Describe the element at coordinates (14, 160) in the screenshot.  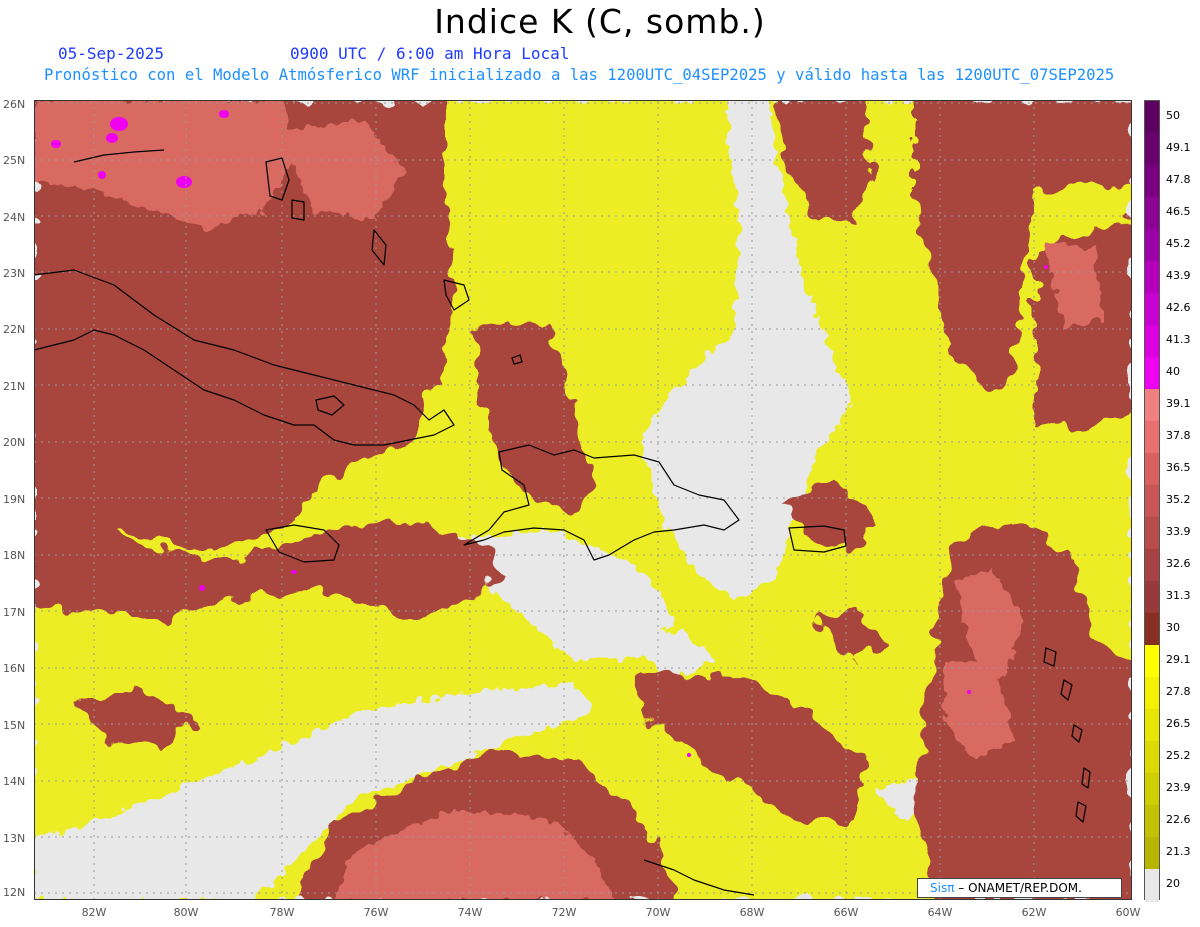
I see `lat-label: 25N` at that location.